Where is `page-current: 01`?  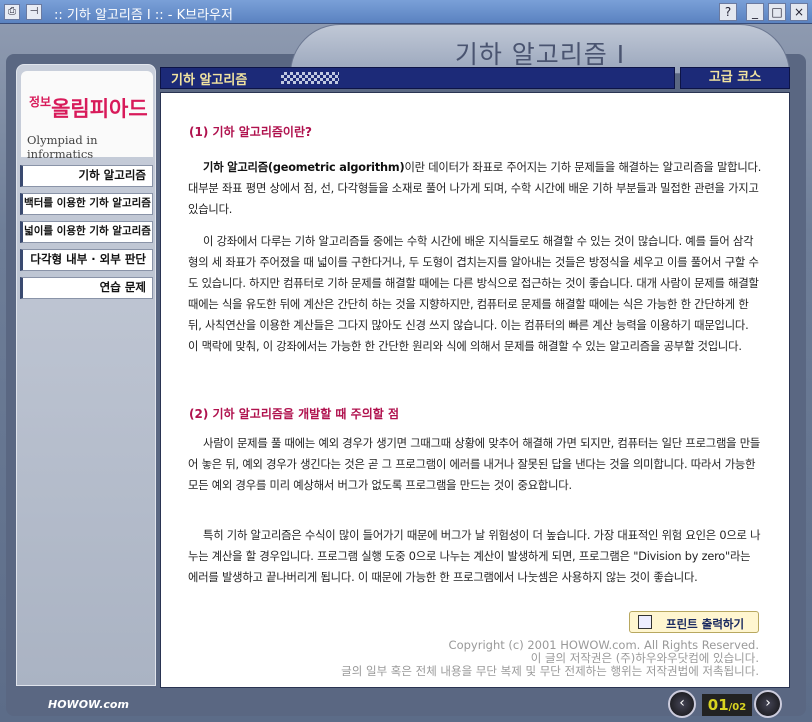
page-current: 01 is located at coordinates (718, 705).